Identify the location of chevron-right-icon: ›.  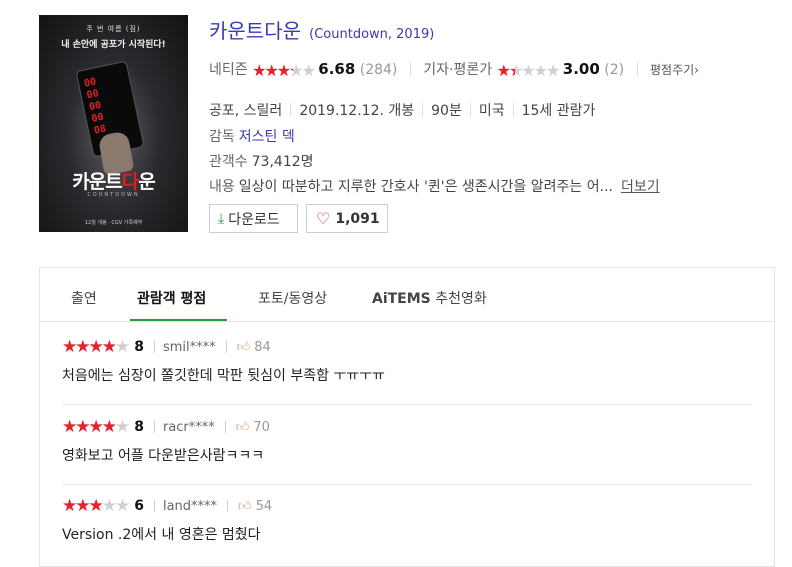
(696, 70).